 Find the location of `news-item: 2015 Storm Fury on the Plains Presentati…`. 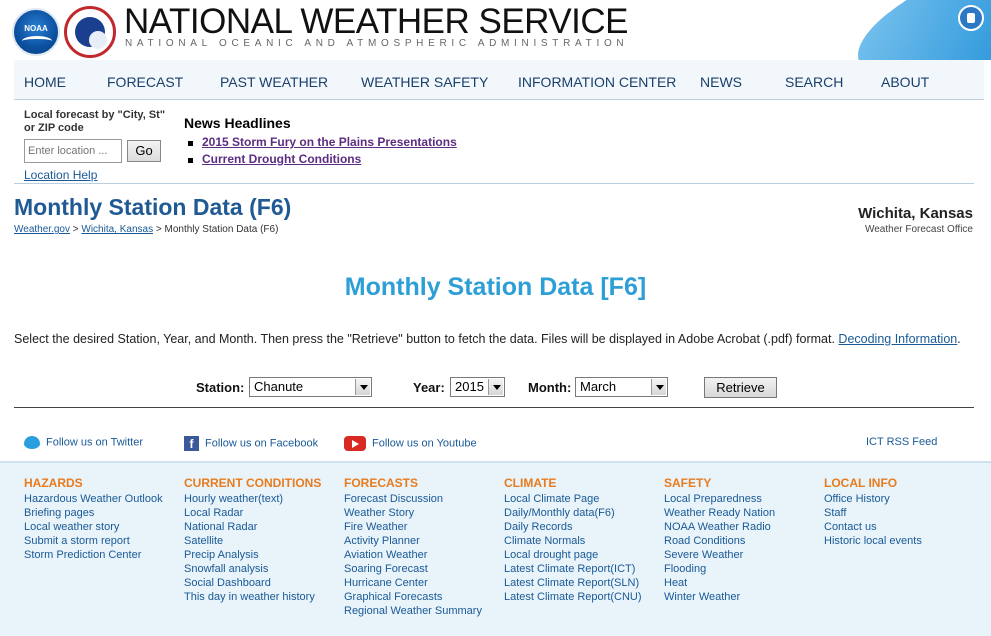

news-item: 2015 Storm Fury on the Plains Presentati… is located at coordinates (320, 142).